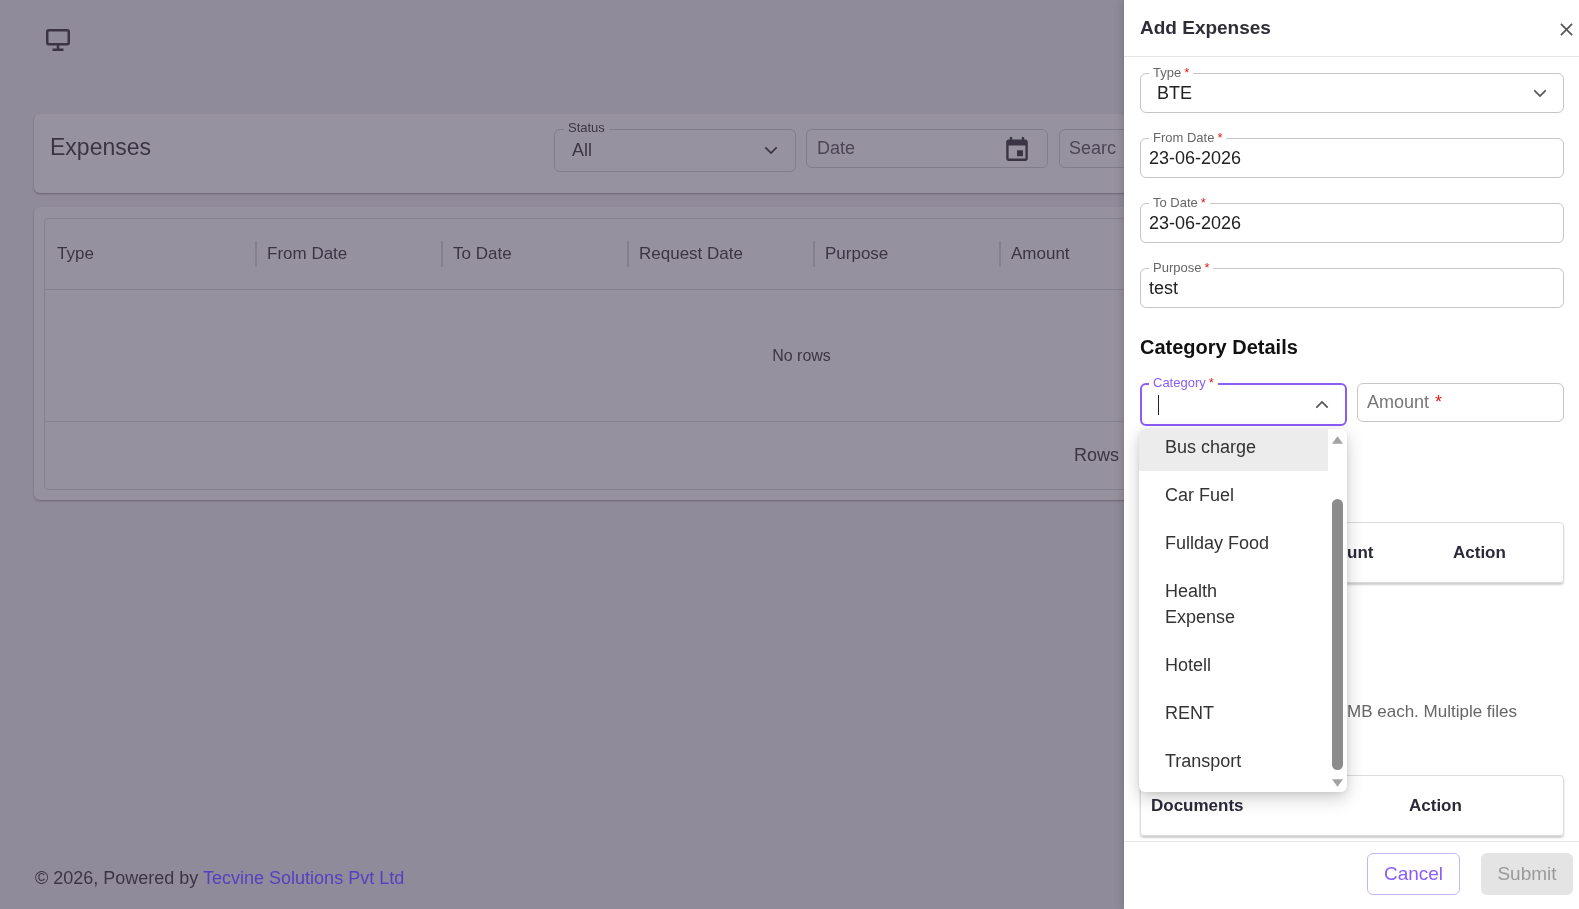 The height and width of the screenshot is (909, 1579). What do you see at coordinates (1219, 347) in the screenshot?
I see `section-title: Category Details` at bounding box center [1219, 347].